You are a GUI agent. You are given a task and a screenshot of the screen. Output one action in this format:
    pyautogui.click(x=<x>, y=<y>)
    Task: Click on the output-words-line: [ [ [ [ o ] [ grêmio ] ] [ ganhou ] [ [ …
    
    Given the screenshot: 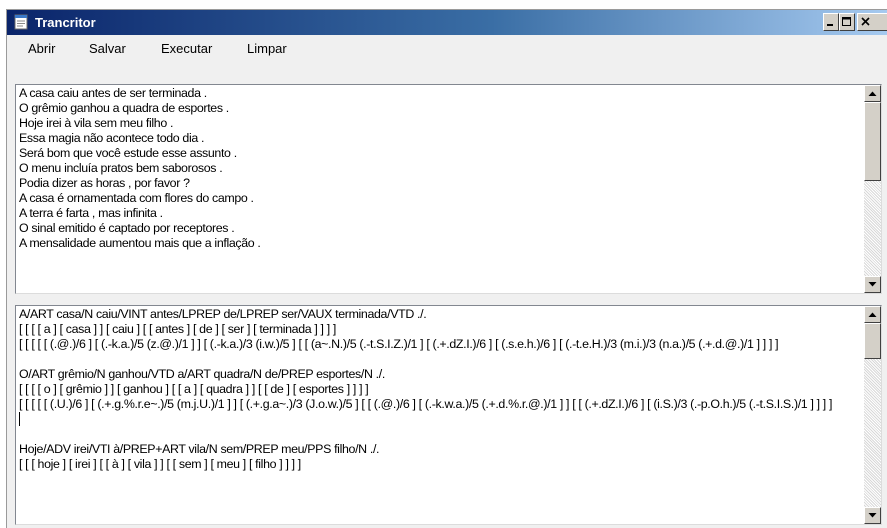 What is the action you would take?
    pyautogui.click(x=194, y=389)
    